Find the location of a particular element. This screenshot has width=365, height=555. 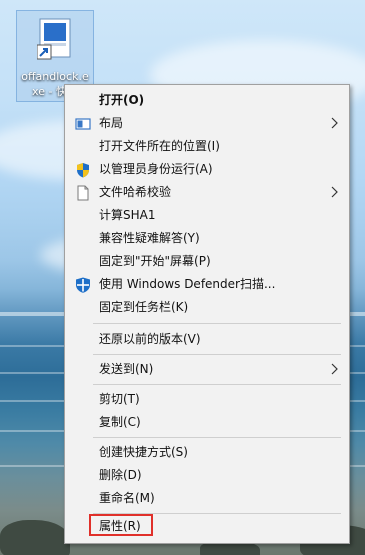

uac-shield-icon is located at coordinates (83, 170).